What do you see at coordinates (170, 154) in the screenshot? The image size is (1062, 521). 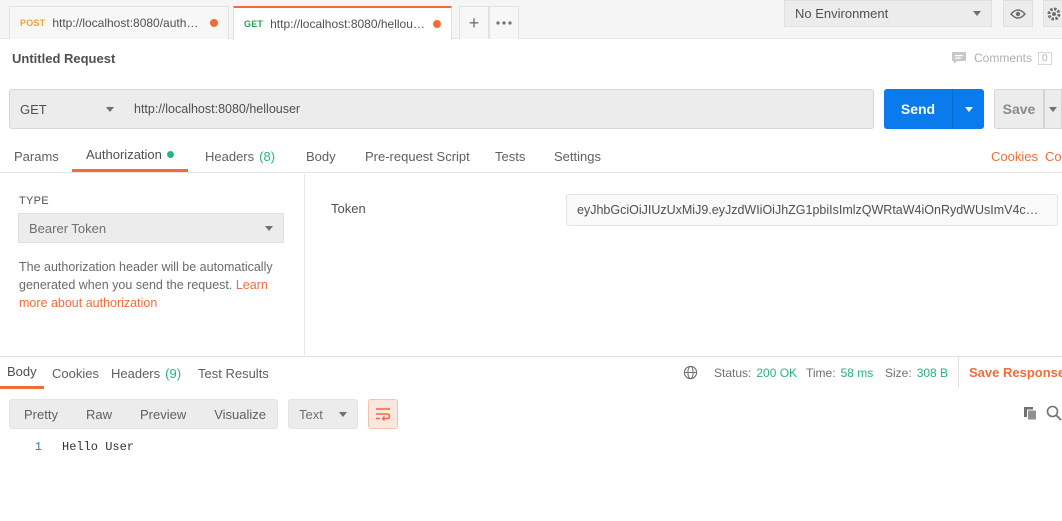 I see `active-indicator-dot-icon` at bounding box center [170, 154].